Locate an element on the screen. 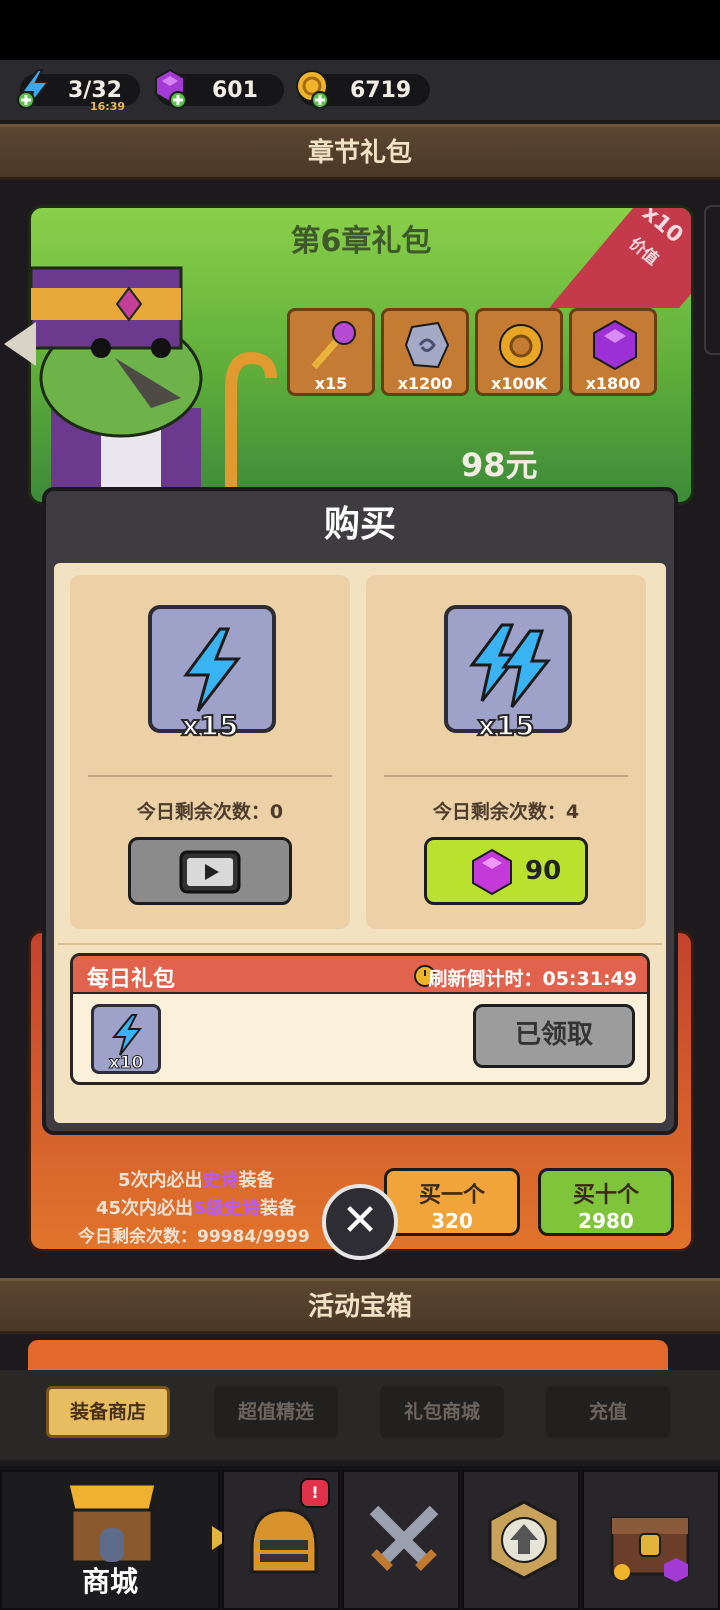  guarantee-epic-prefix: 5次内必出 is located at coordinates (160, 1180).